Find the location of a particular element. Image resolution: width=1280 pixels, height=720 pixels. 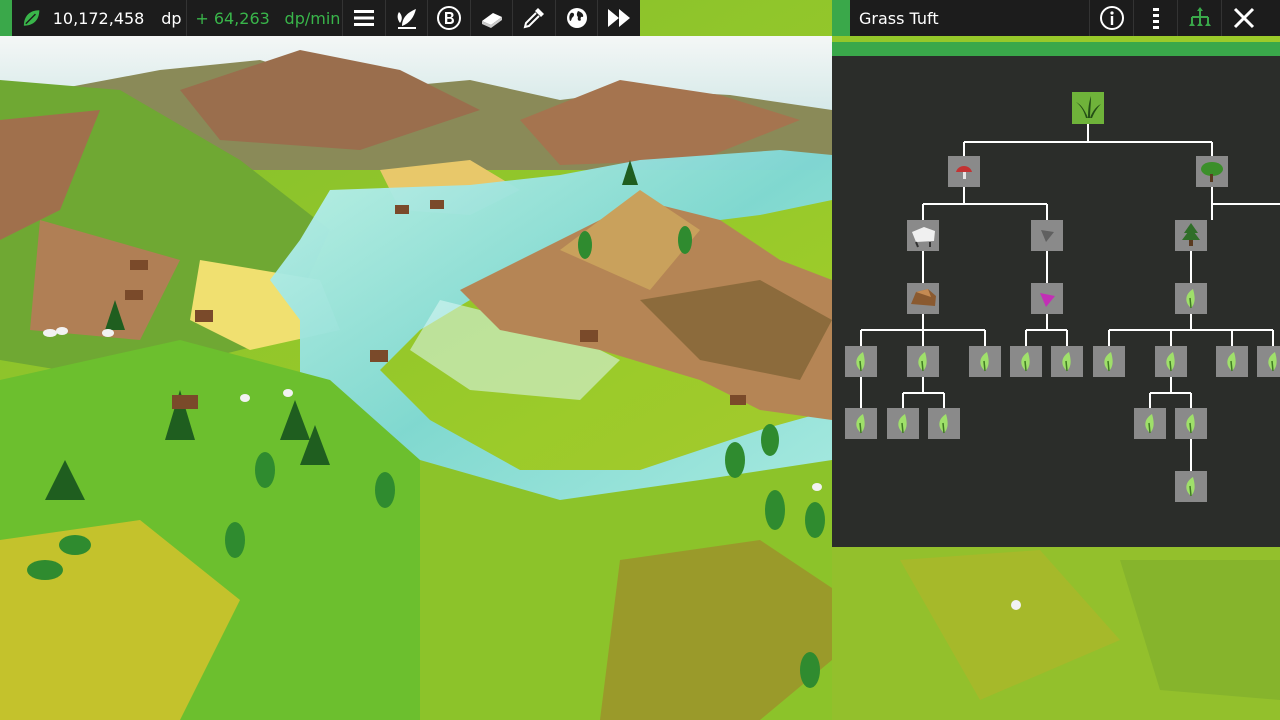

fast-forward-icon is located at coordinates (619, 18).